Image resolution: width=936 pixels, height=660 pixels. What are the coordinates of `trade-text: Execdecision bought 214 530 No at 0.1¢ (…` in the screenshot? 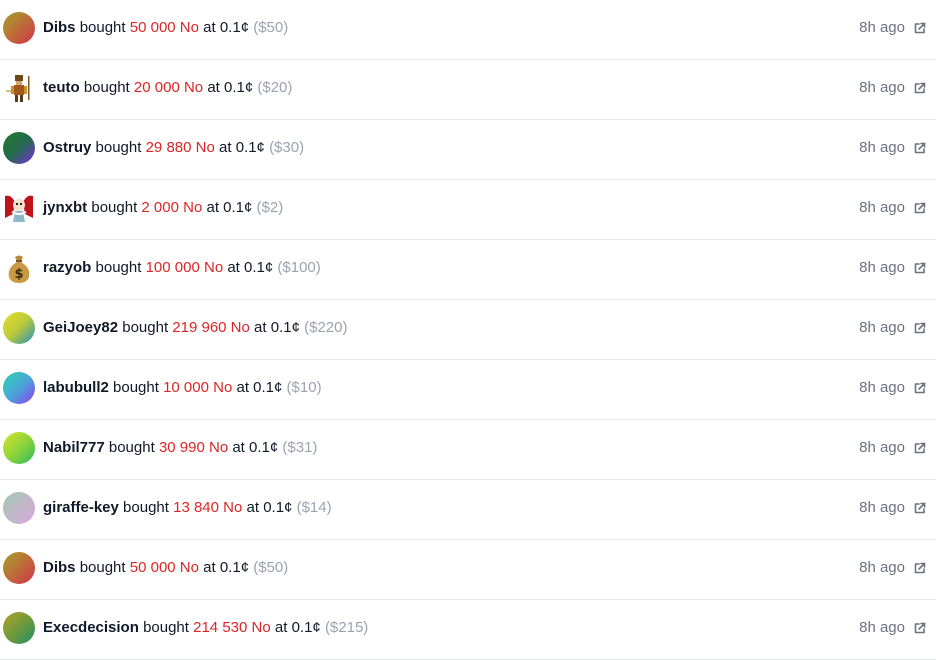 It's located at (205, 628).